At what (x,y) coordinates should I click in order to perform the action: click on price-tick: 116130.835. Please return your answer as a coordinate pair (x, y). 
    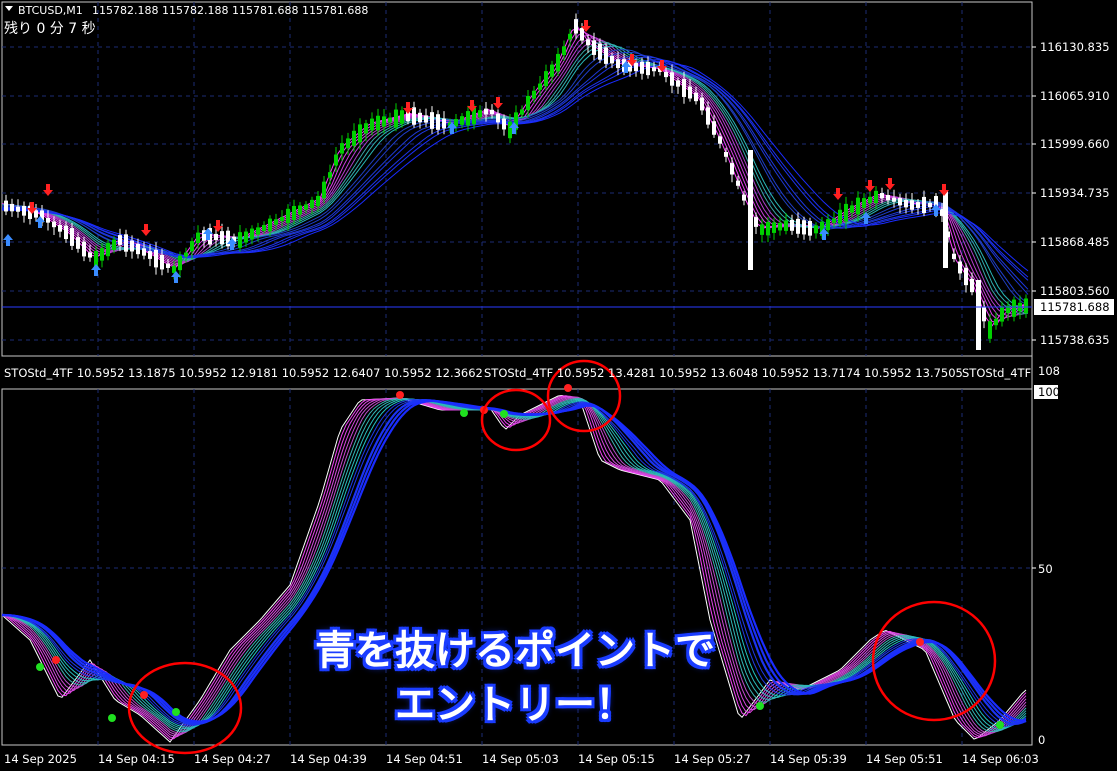
    Looking at the image, I should click on (1075, 47).